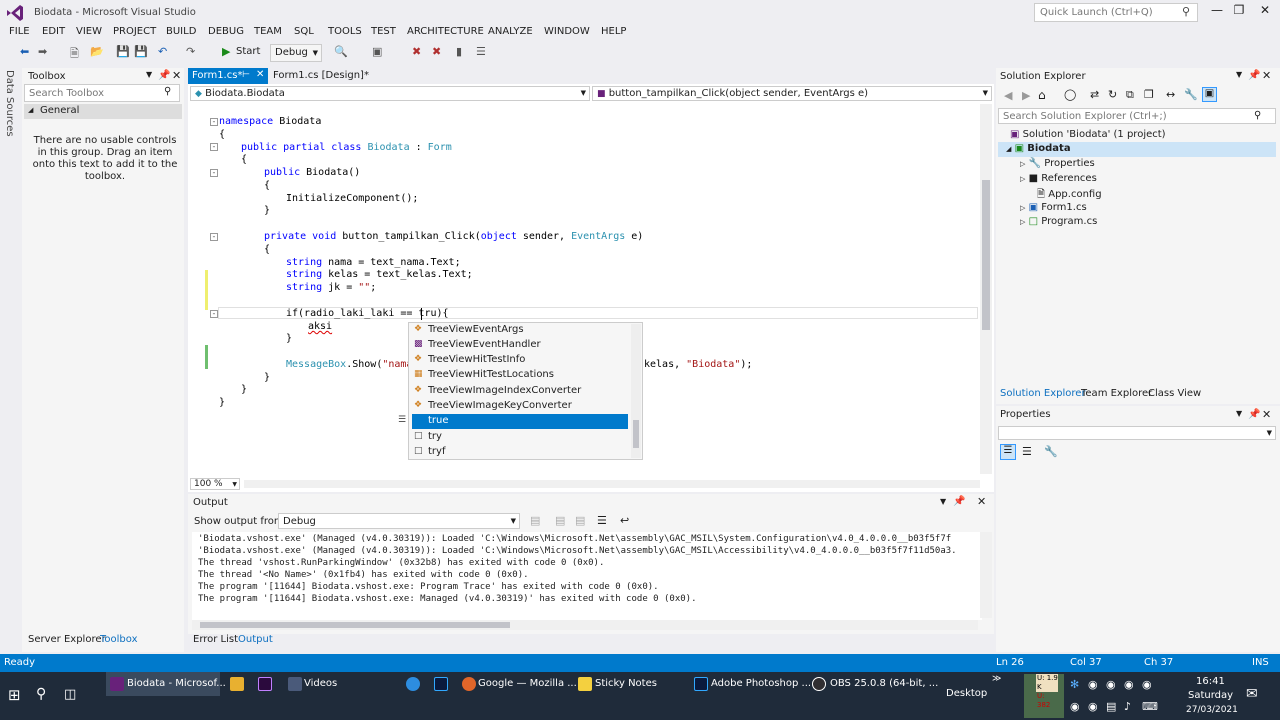 This screenshot has width=1280, height=720. What do you see at coordinates (1191, 94) in the screenshot?
I see `properties-wrench-icon: 🔧` at bounding box center [1191, 94].